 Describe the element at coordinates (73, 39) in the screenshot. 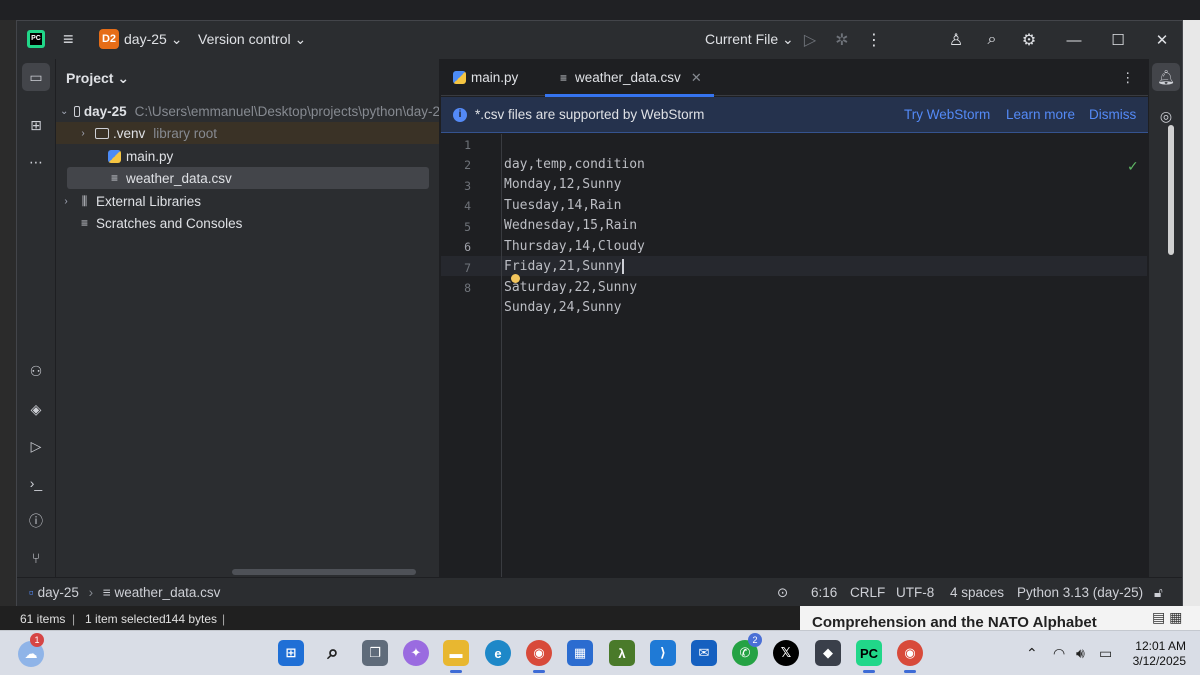

I see `main-menu-icon: ≡` at that location.